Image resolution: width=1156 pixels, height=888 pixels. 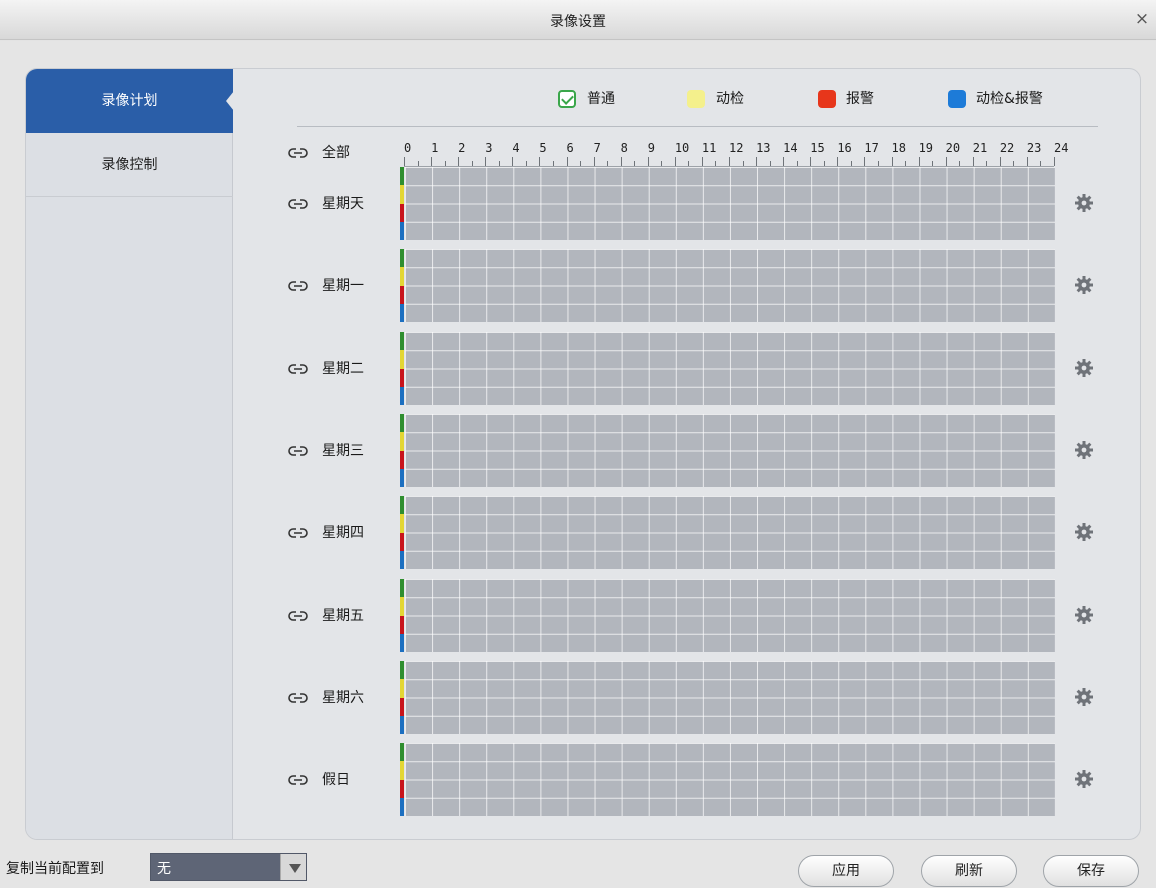 I want to click on sidebar-item-record-control: 录像控制, so click(x=129, y=165).